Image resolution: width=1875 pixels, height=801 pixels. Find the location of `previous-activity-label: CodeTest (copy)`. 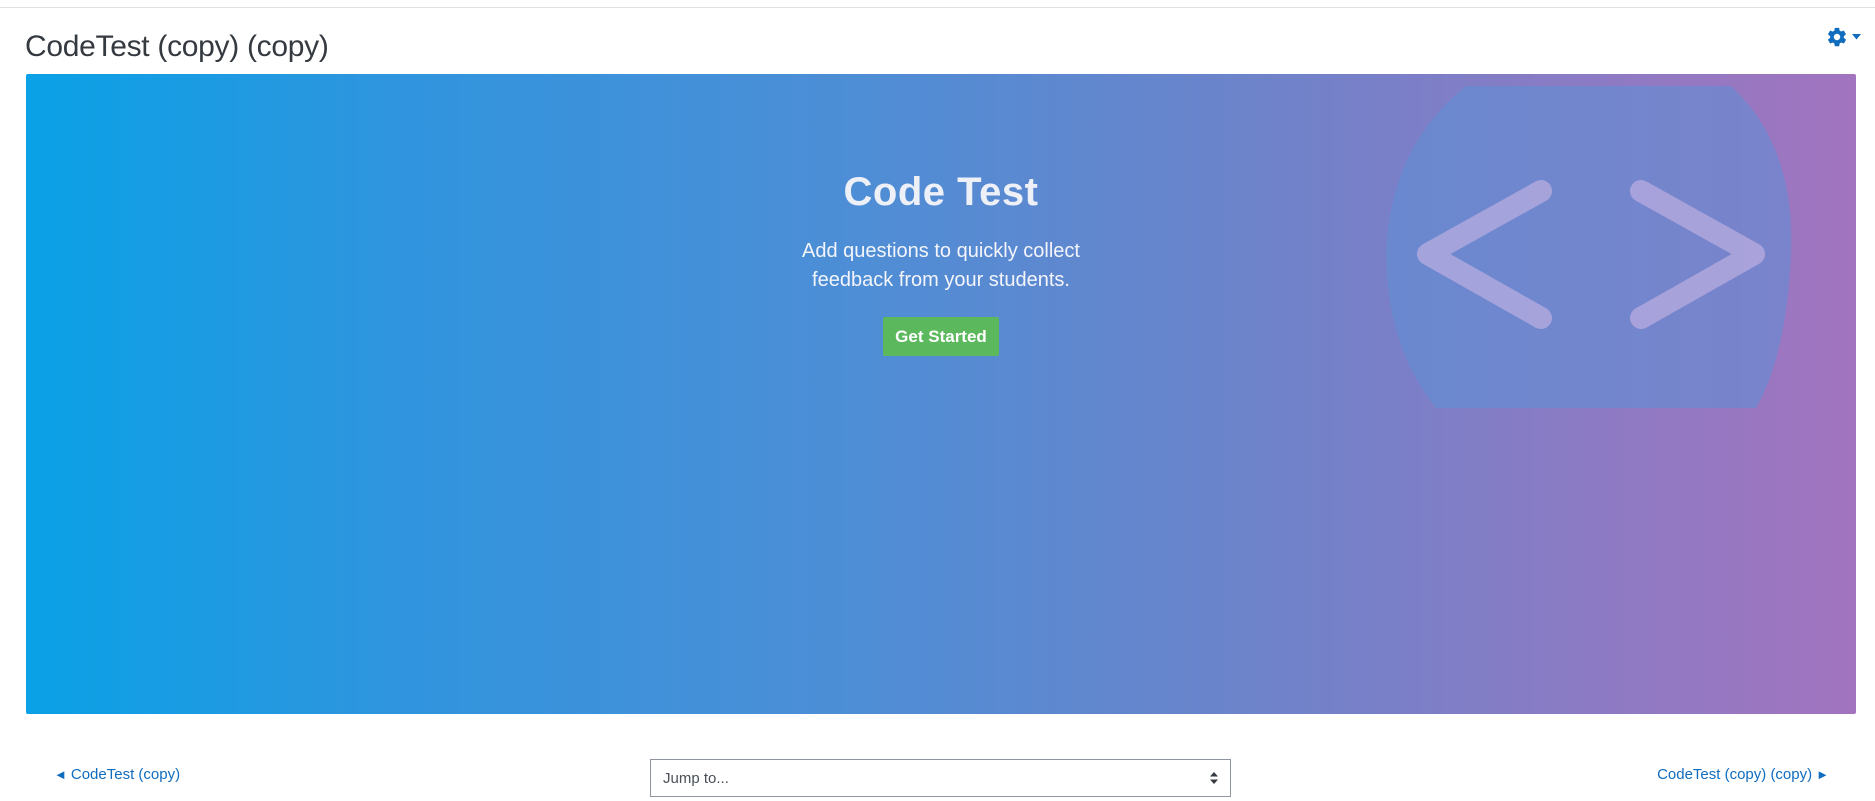

previous-activity-label: CodeTest (copy) is located at coordinates (125, 774).